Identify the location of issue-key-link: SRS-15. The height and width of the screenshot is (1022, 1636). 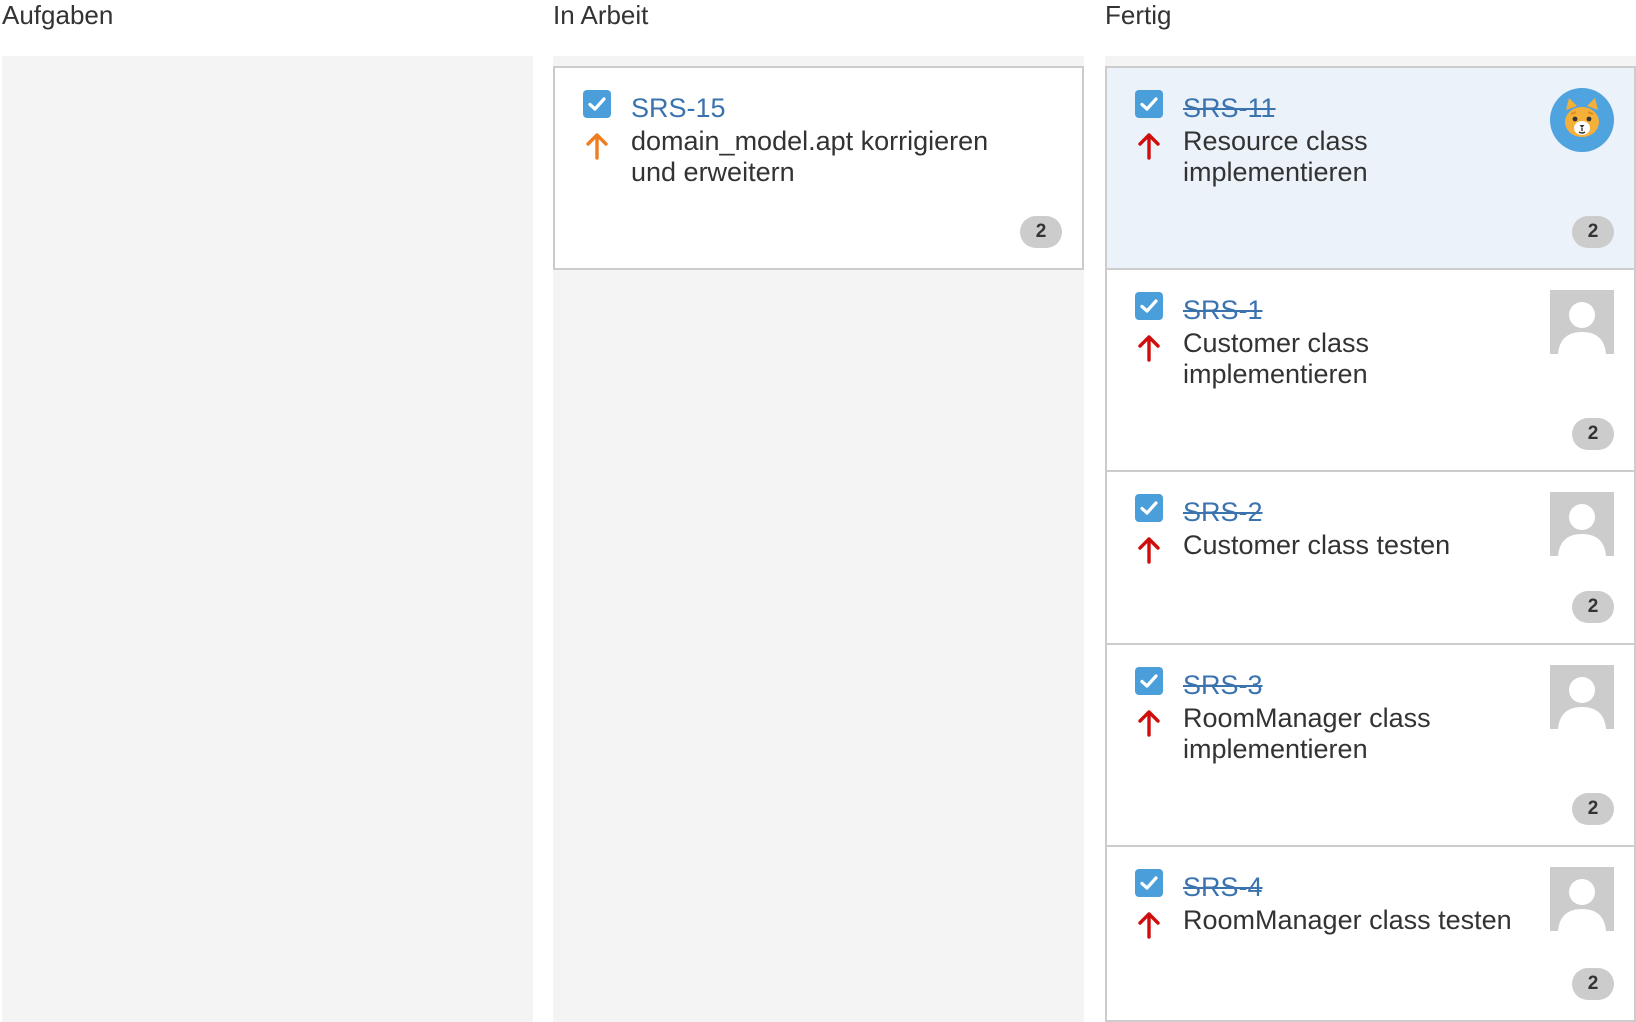
(678, 108).